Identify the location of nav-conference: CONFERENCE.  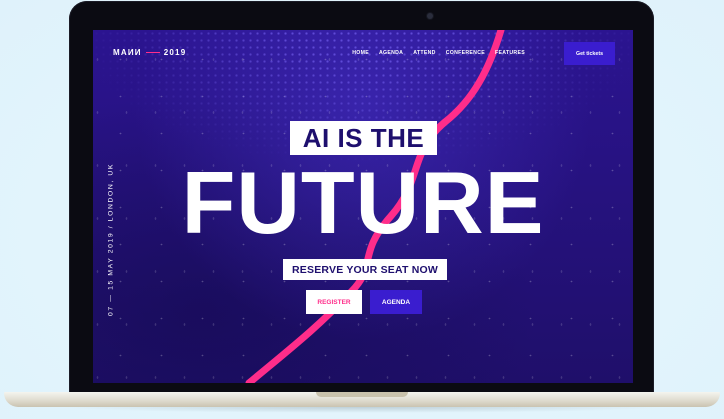
(465, 53).